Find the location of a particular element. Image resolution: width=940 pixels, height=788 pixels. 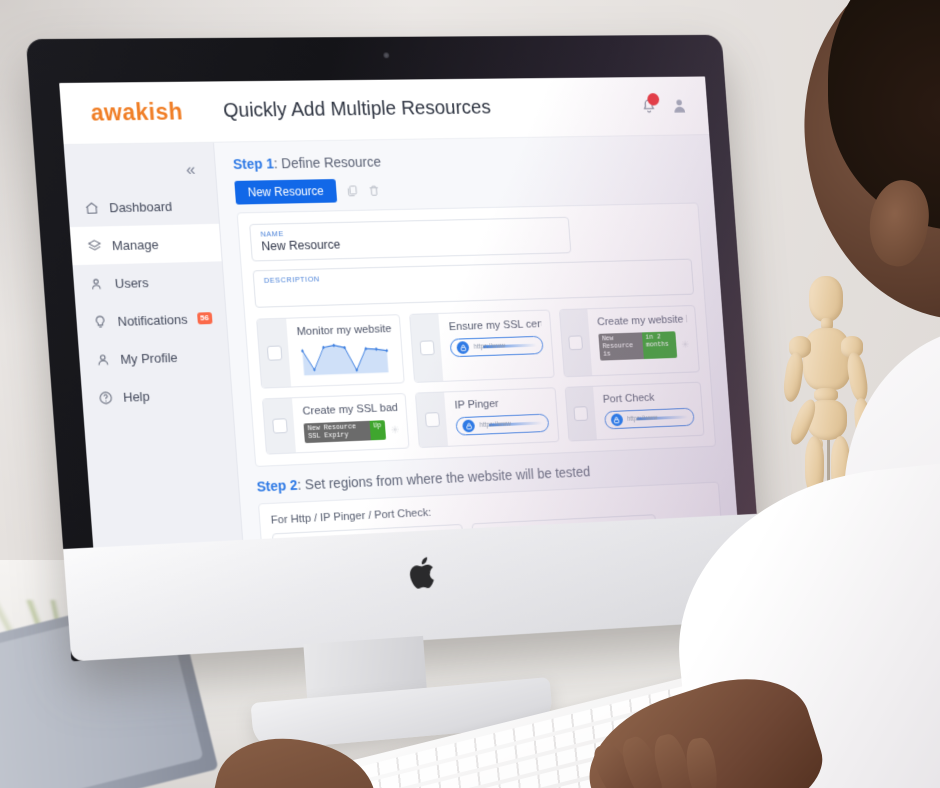

ip-pinger-checkbox is located at coordinates (432, 420).